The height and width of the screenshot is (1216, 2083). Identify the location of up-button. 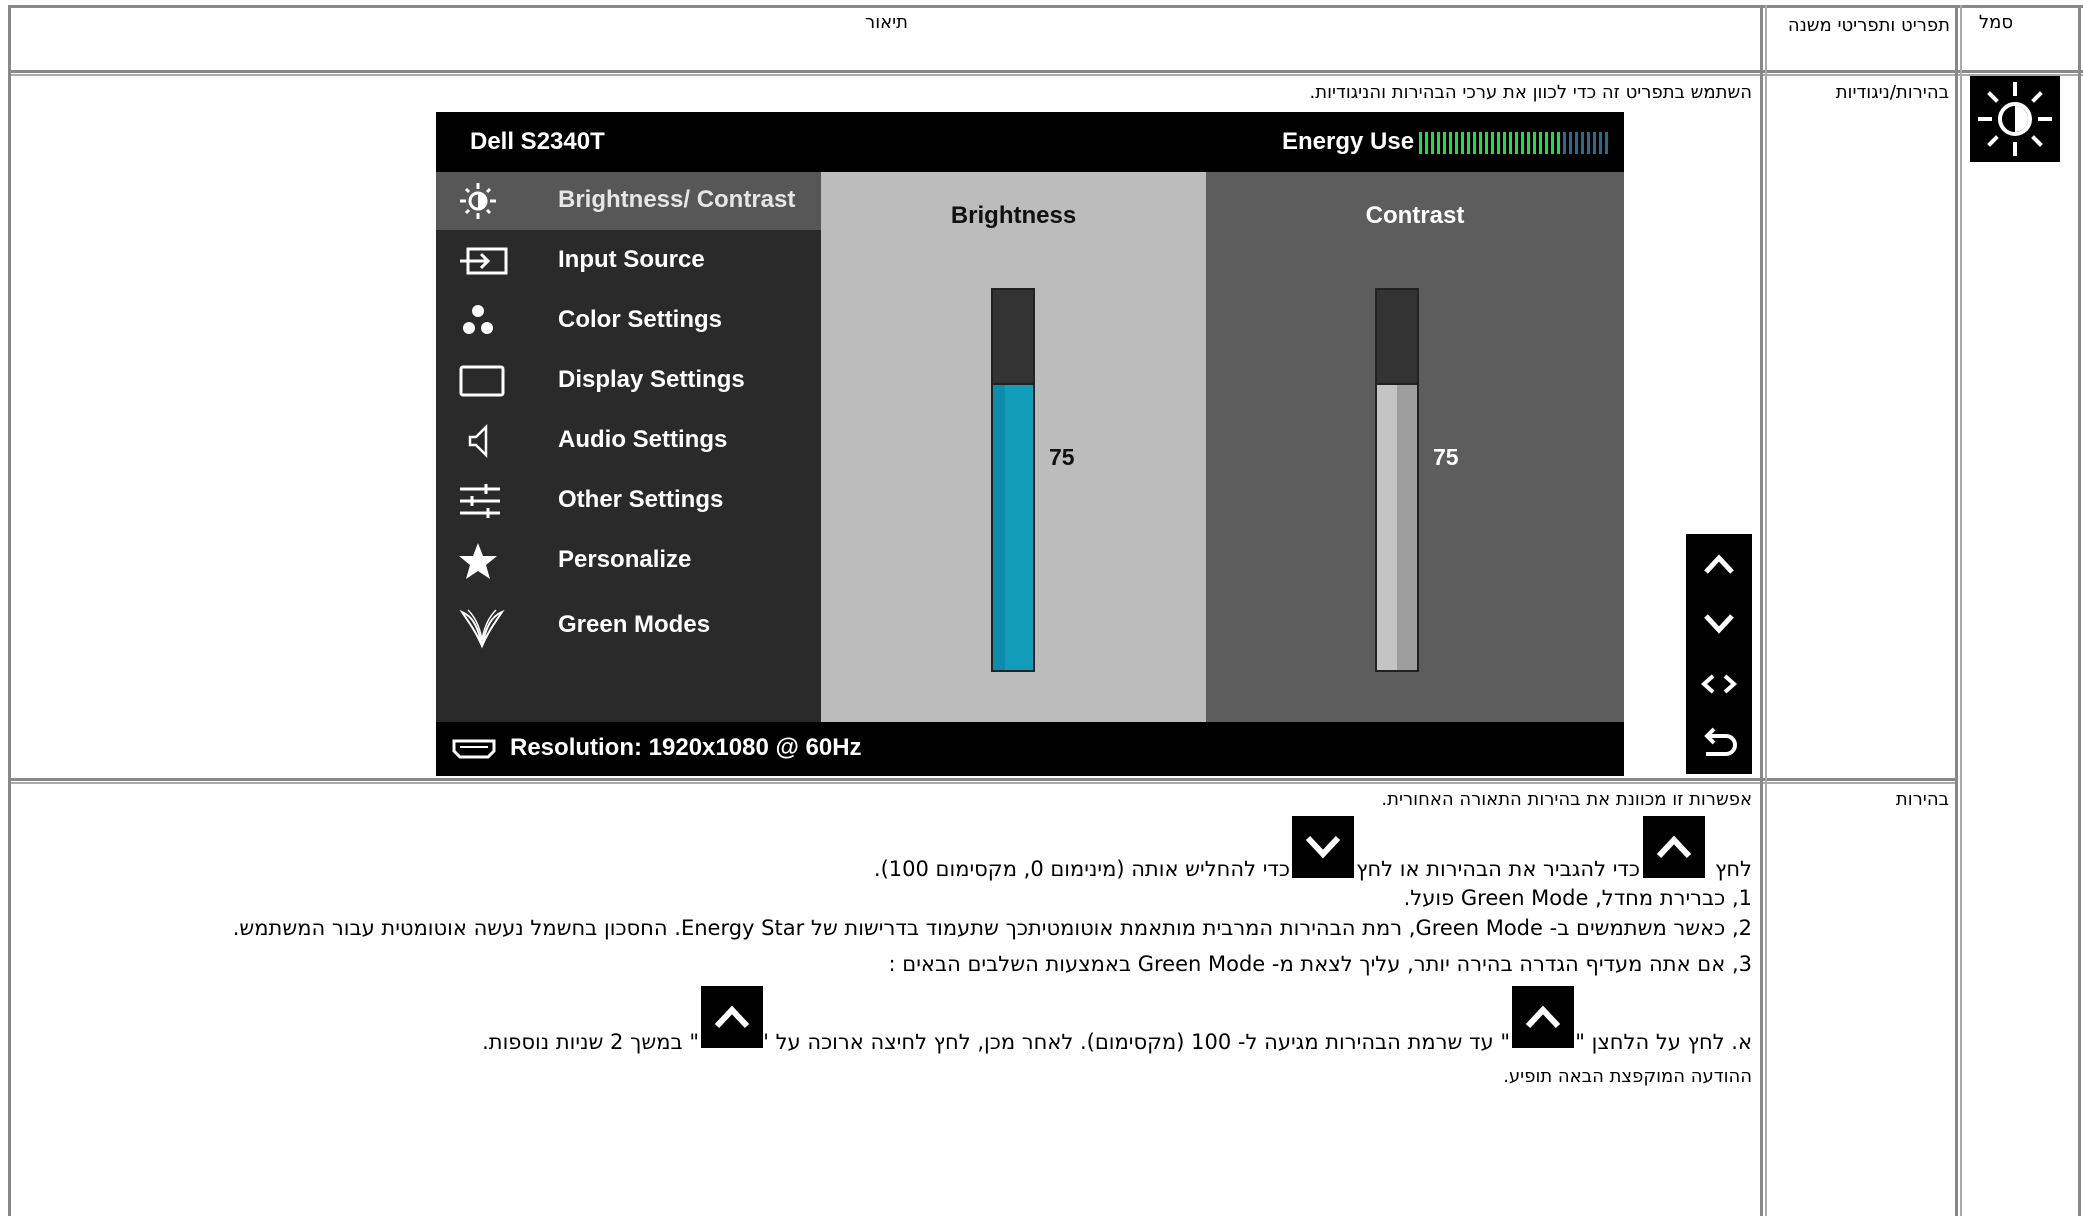
(1719, 564).